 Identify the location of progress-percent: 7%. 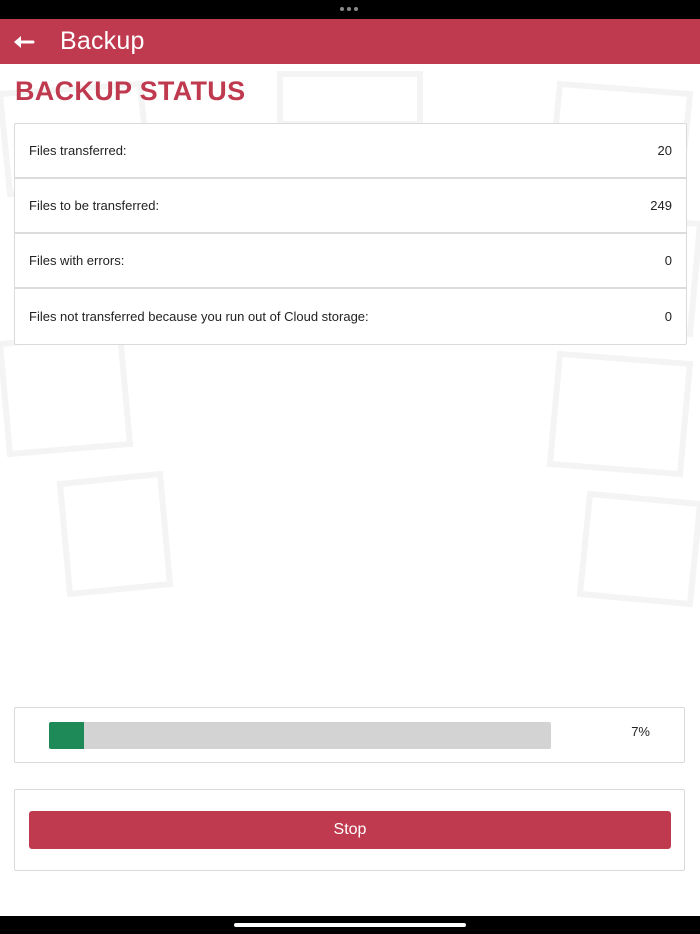
(640, 731).